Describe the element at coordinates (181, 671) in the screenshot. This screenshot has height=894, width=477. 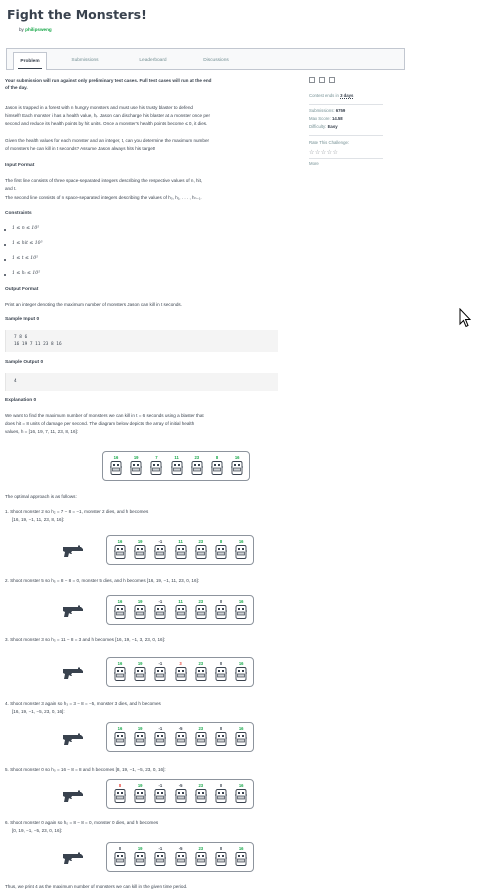
I see `monster: 3` at that location.